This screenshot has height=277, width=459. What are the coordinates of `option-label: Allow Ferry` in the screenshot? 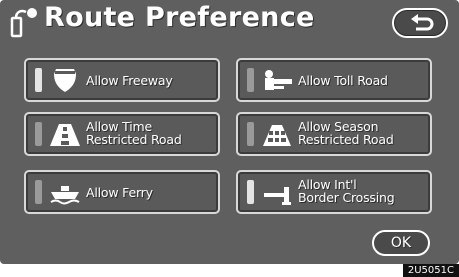 It's located at (119, 192).